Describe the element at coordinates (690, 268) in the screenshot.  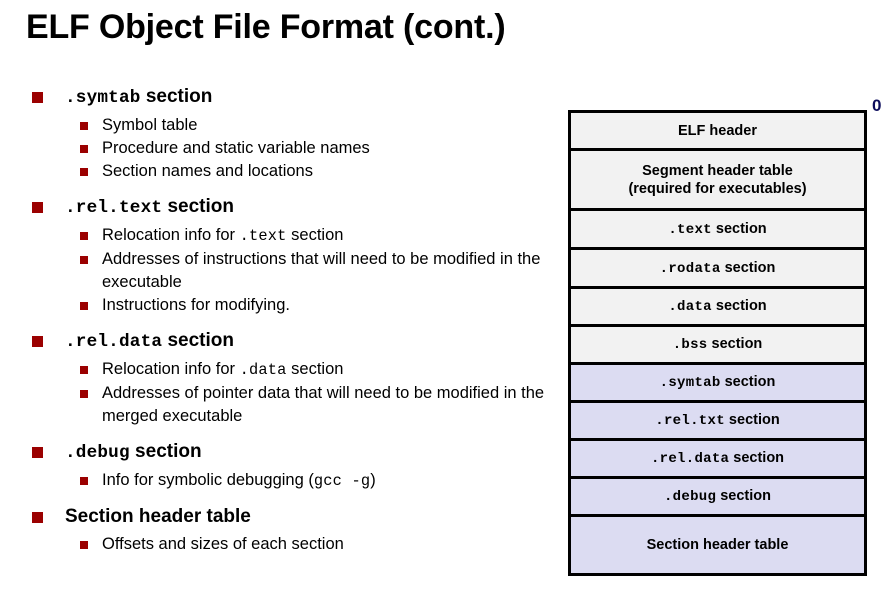
I see `code-text: .rodata` at that location.